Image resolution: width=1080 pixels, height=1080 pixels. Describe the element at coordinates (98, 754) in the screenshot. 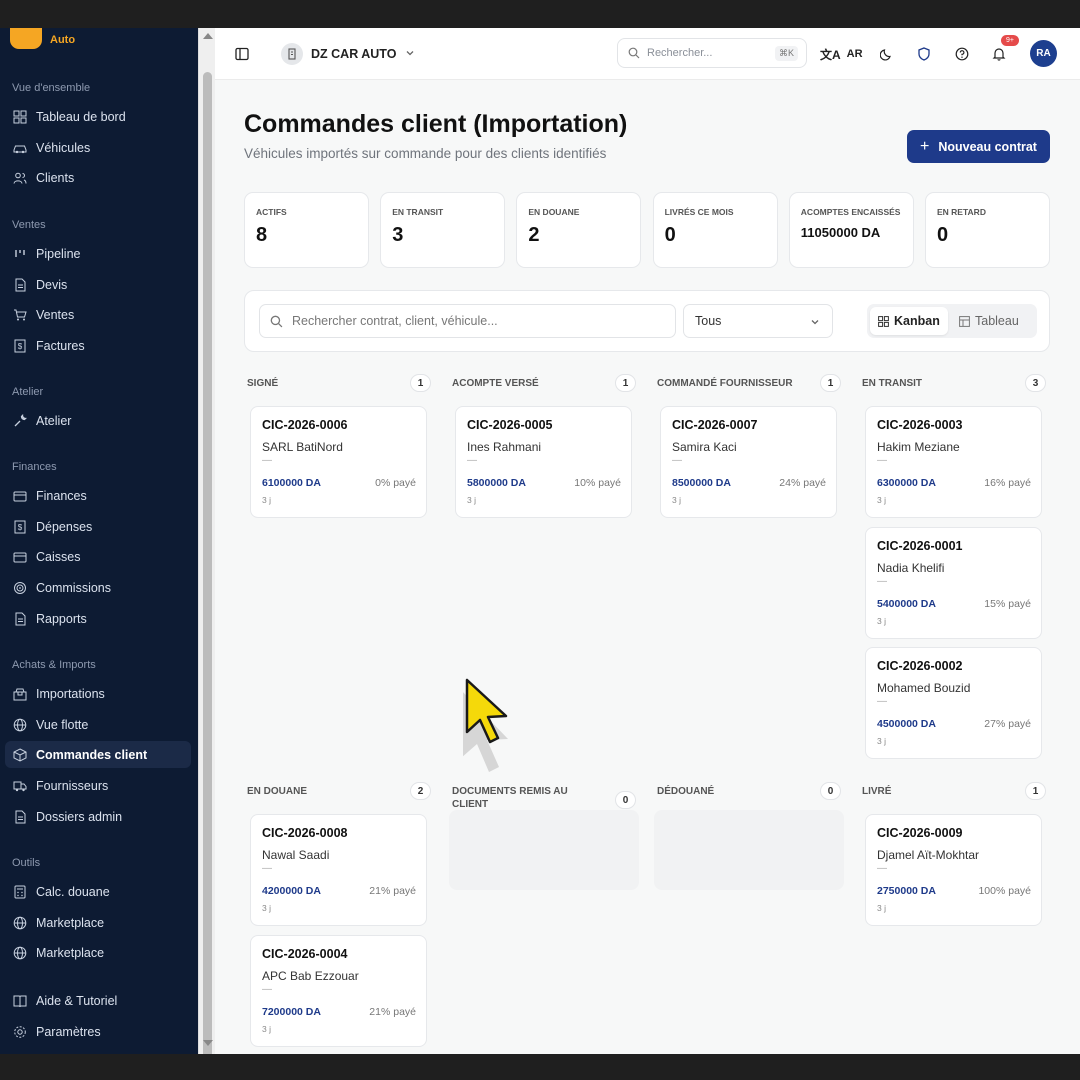

I see `sidebar-item-commandes-client: Commandes client` at that location.